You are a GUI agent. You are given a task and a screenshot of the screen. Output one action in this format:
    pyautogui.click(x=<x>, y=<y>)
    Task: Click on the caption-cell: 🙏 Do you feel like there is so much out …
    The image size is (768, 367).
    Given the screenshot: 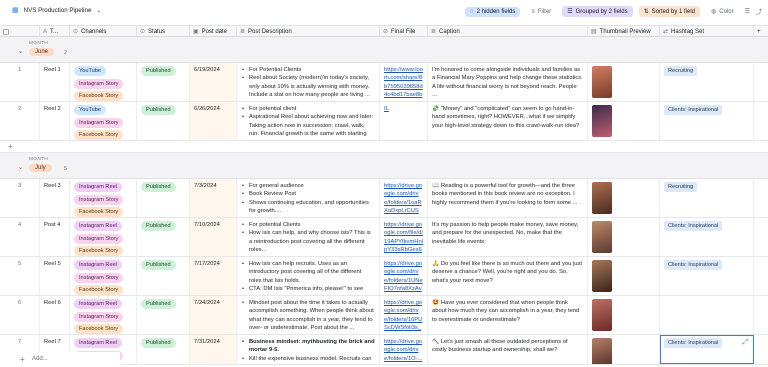 What is the action you would take?
    pyautogui.click(x=508, y=276)
    